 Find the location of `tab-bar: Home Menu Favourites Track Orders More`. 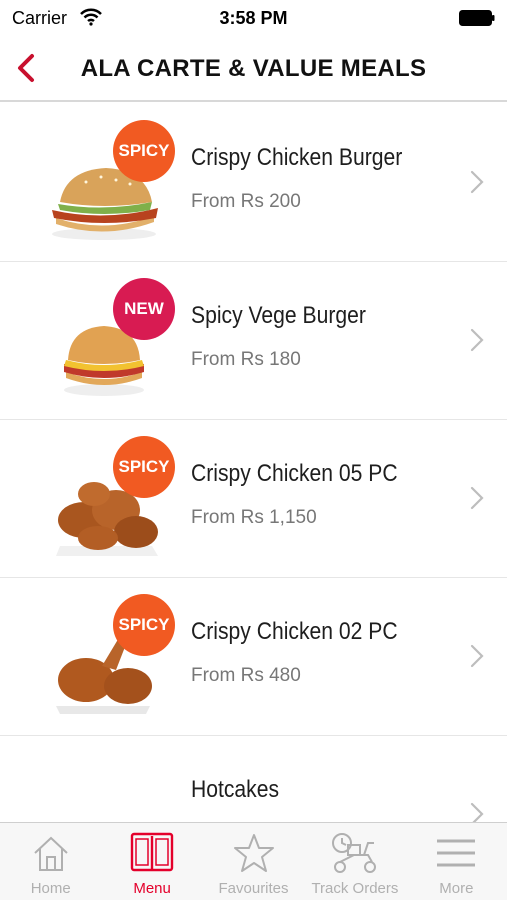

tab-bar: Home Menu Favourites Track Orders More is located at coordinates (253, 861).